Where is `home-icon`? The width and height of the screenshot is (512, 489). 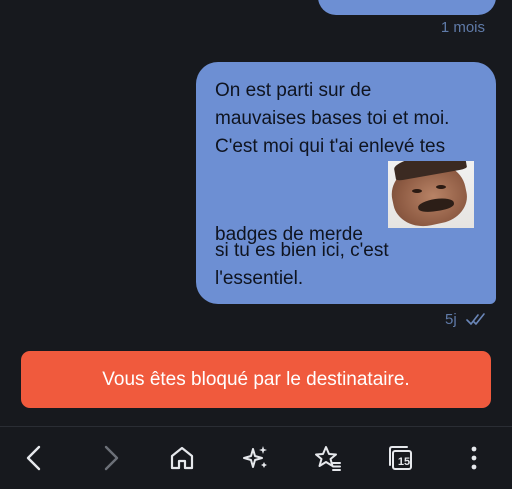 home-icon is located at coordinates (182, 458).